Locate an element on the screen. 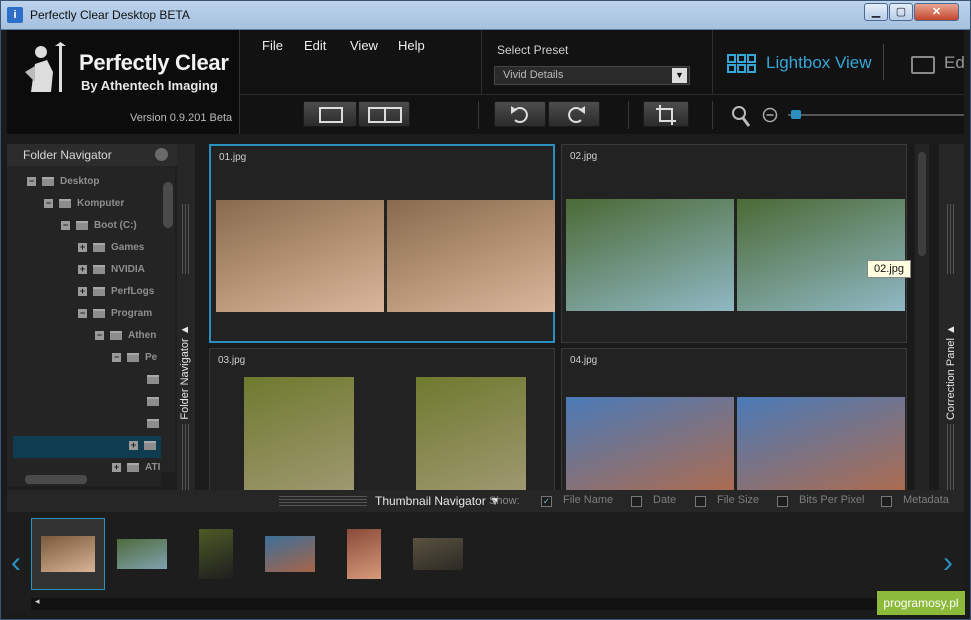 Image resolution: width=971 pixels, height=620 pixels. tree-item: + is located at coordinates (145, 449).